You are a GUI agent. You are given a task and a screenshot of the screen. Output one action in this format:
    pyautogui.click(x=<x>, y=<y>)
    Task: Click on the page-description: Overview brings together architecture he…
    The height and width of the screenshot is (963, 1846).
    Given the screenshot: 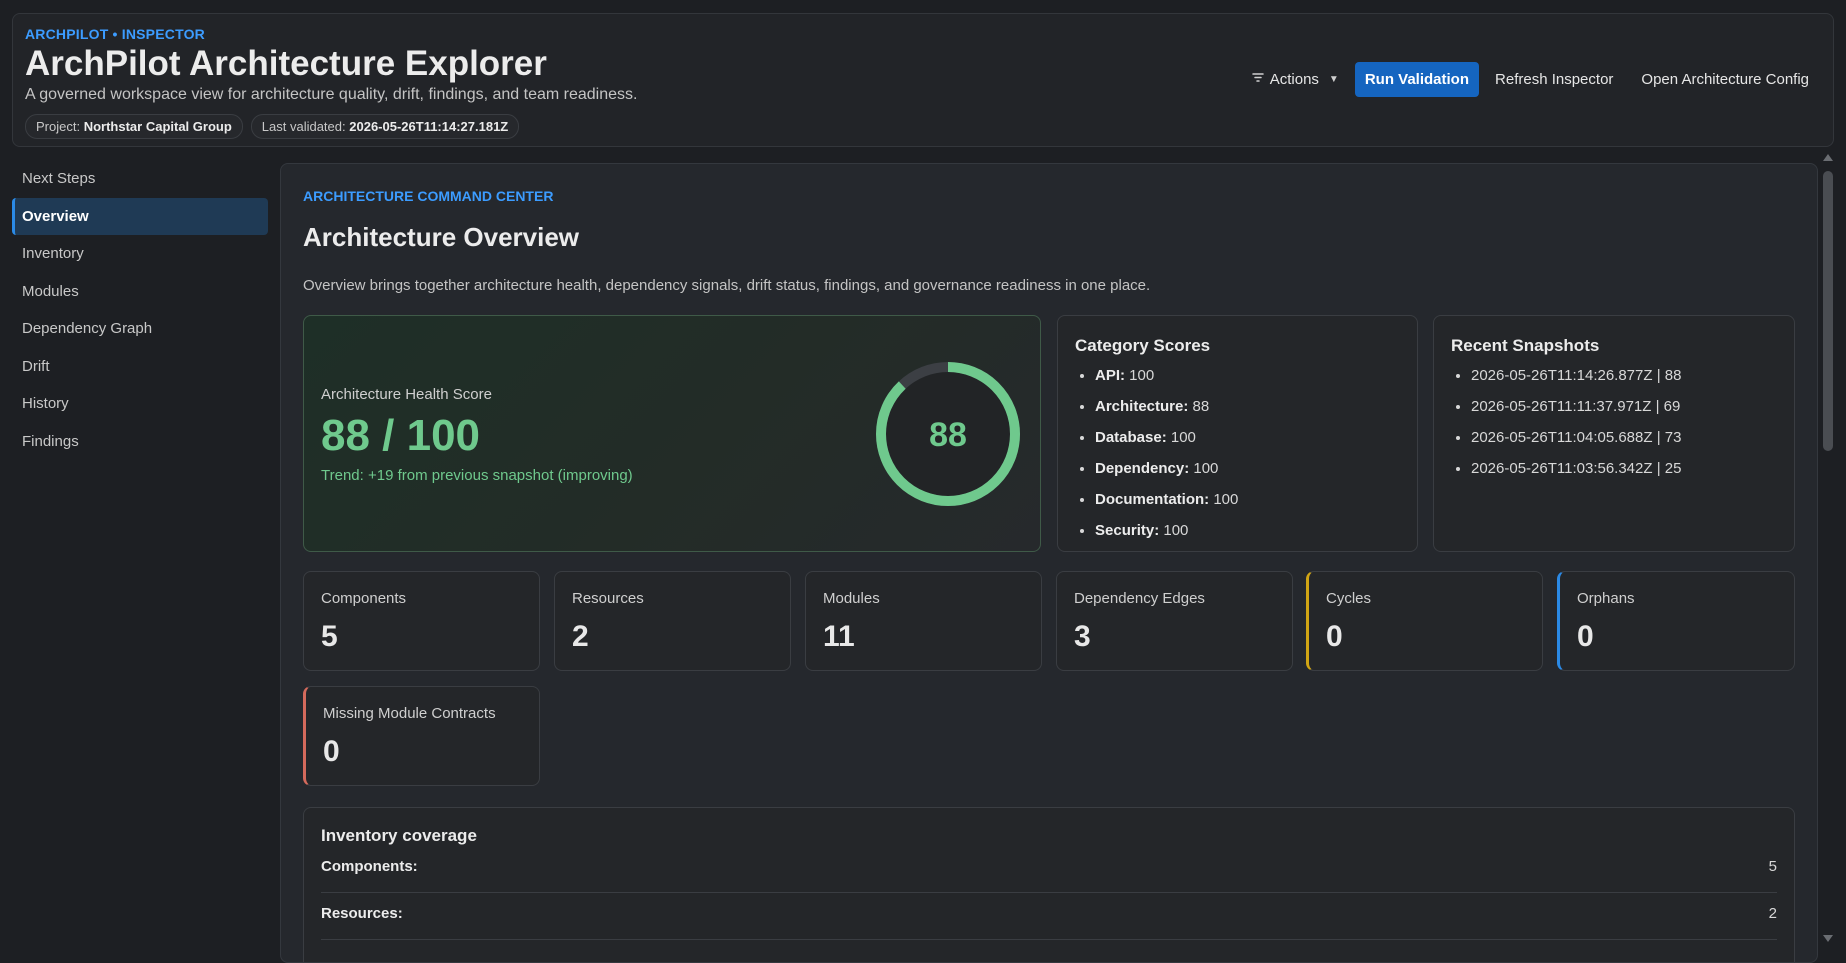 What is the action you would take?
    pyautogui.click(x=727, y=285)
    